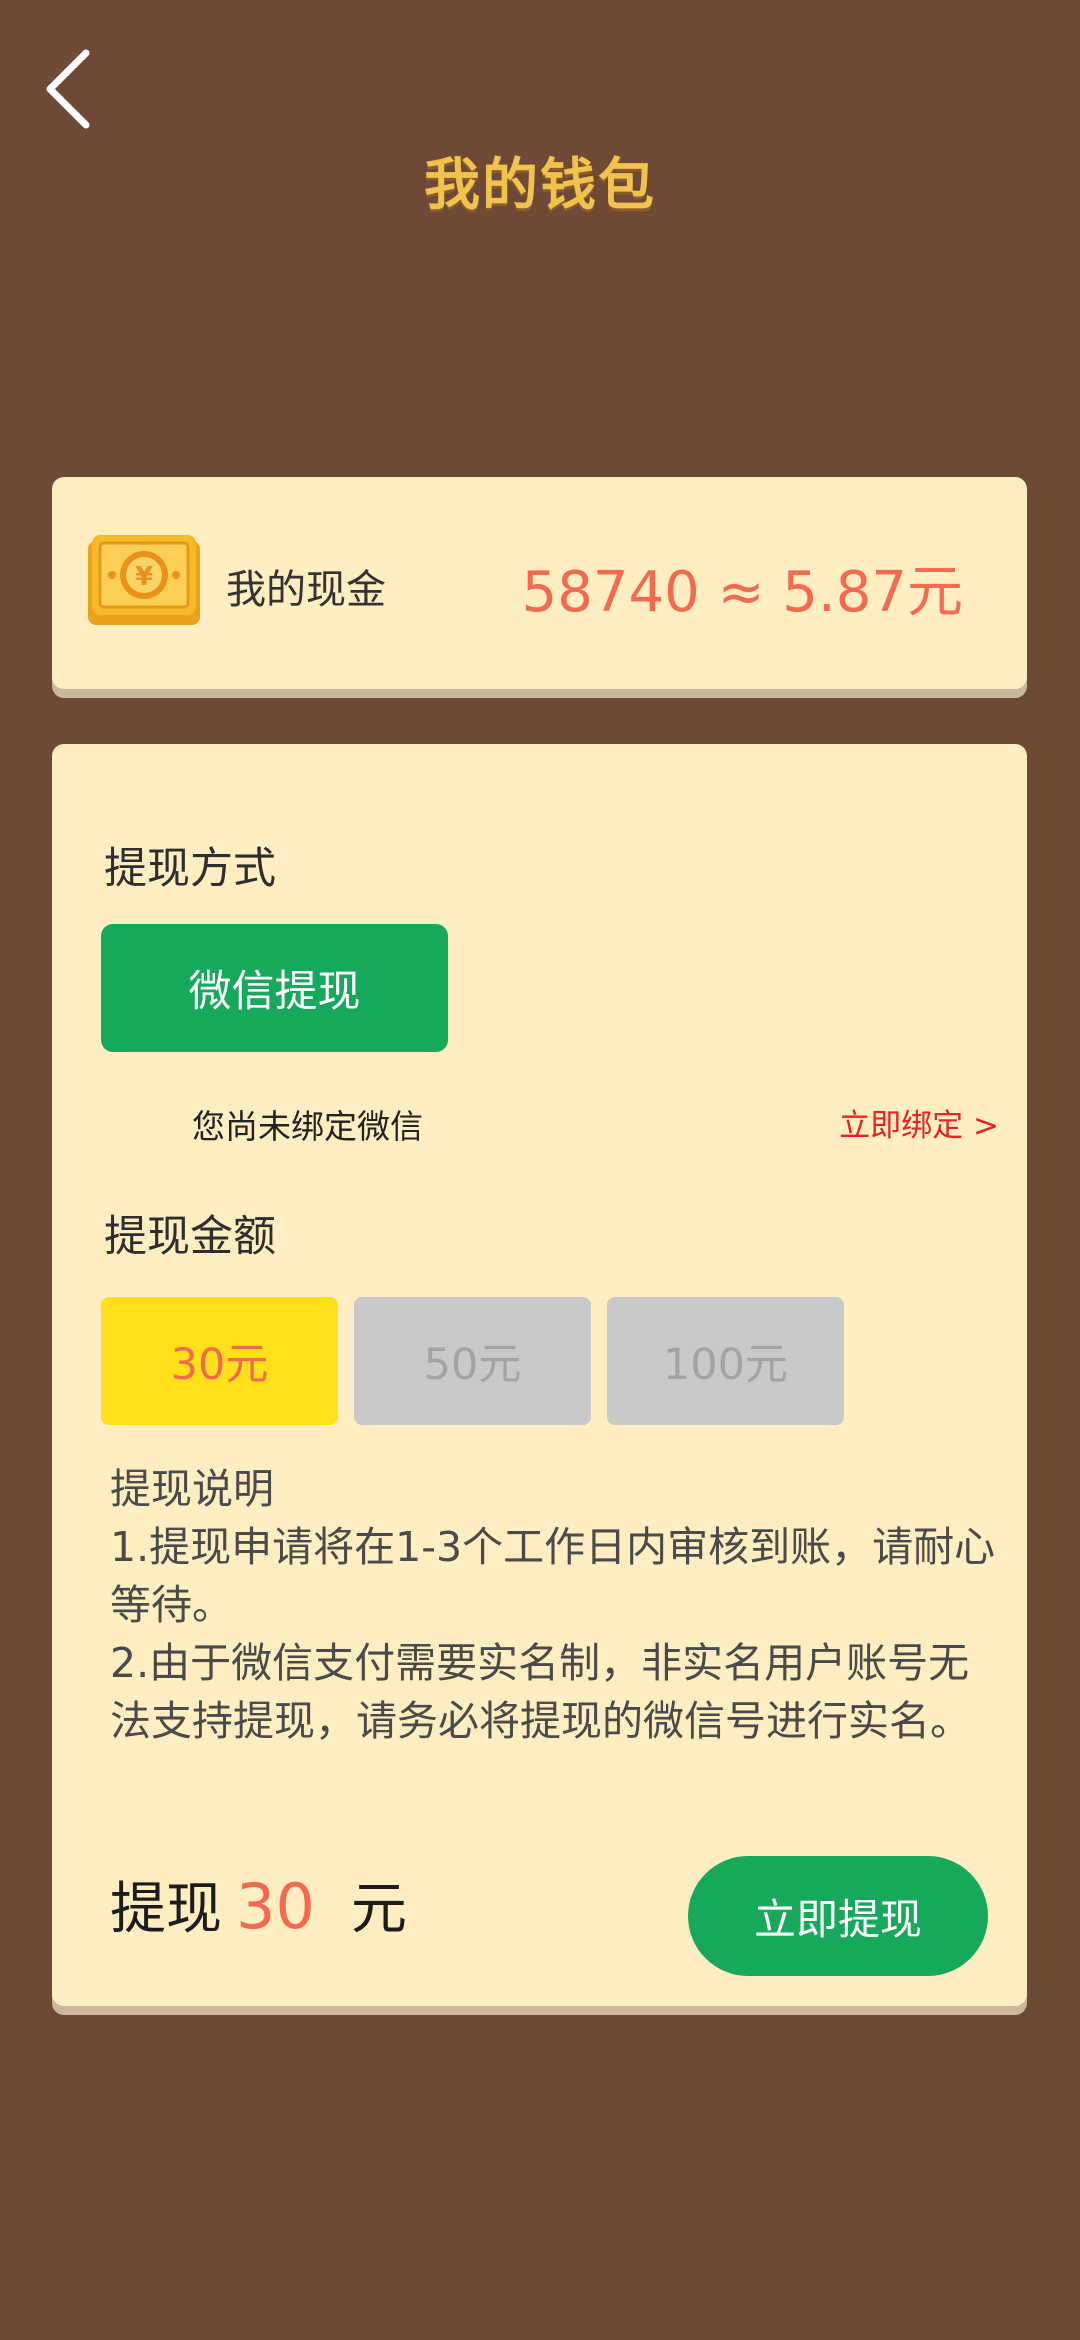 Image resolution: width=1080 pixels, height=2340 pixels. I want to click on withdraw-method-title: 提现方式, so click(190, 869).